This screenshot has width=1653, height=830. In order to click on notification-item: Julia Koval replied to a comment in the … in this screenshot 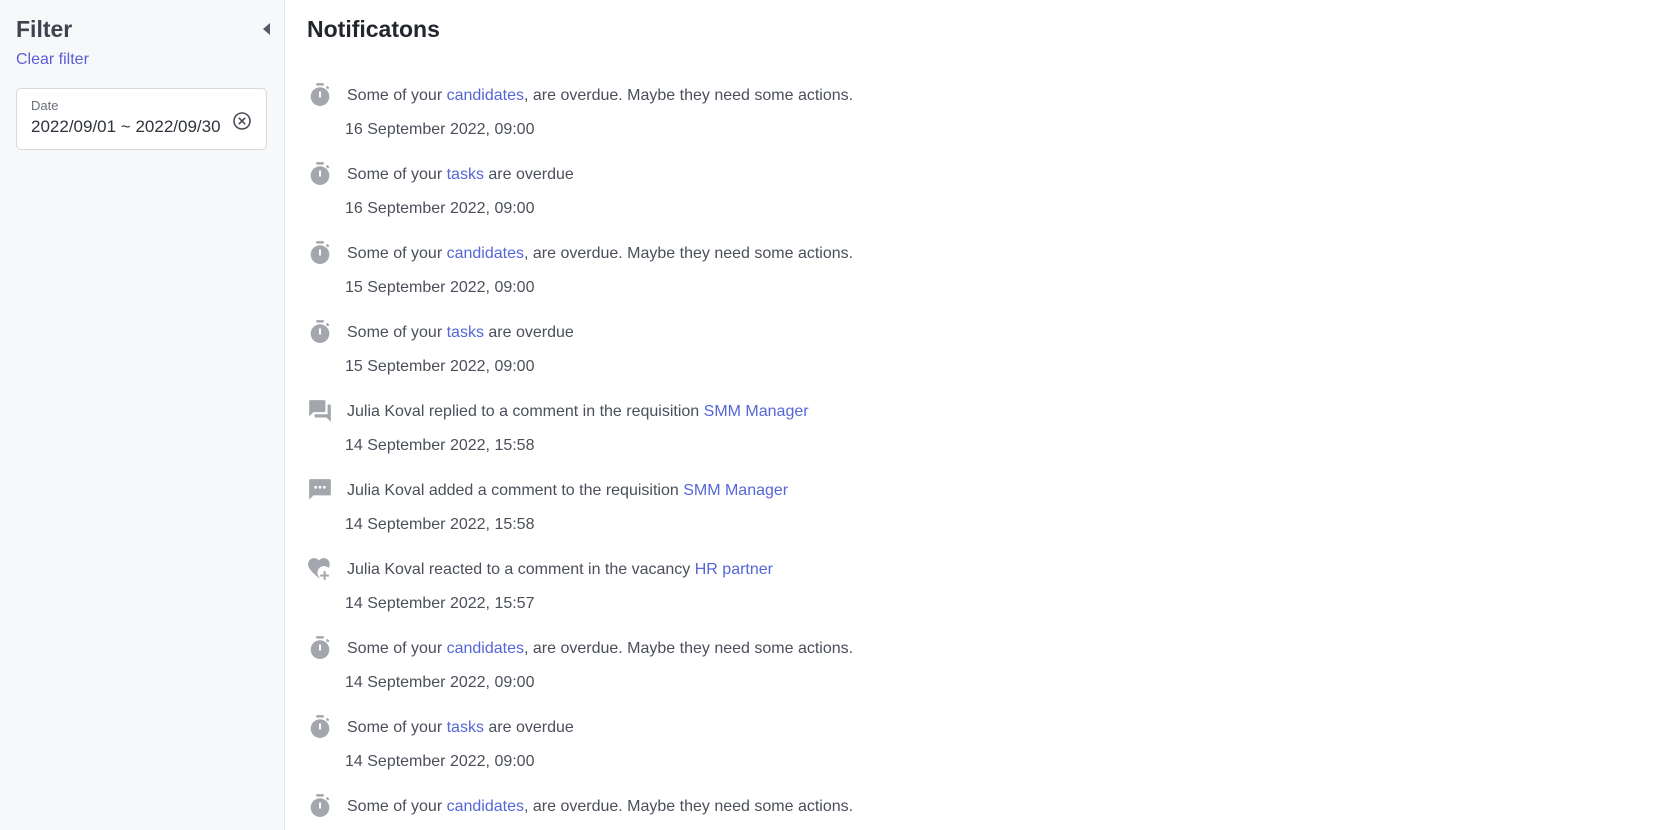, I will do `click(969, 435)`.